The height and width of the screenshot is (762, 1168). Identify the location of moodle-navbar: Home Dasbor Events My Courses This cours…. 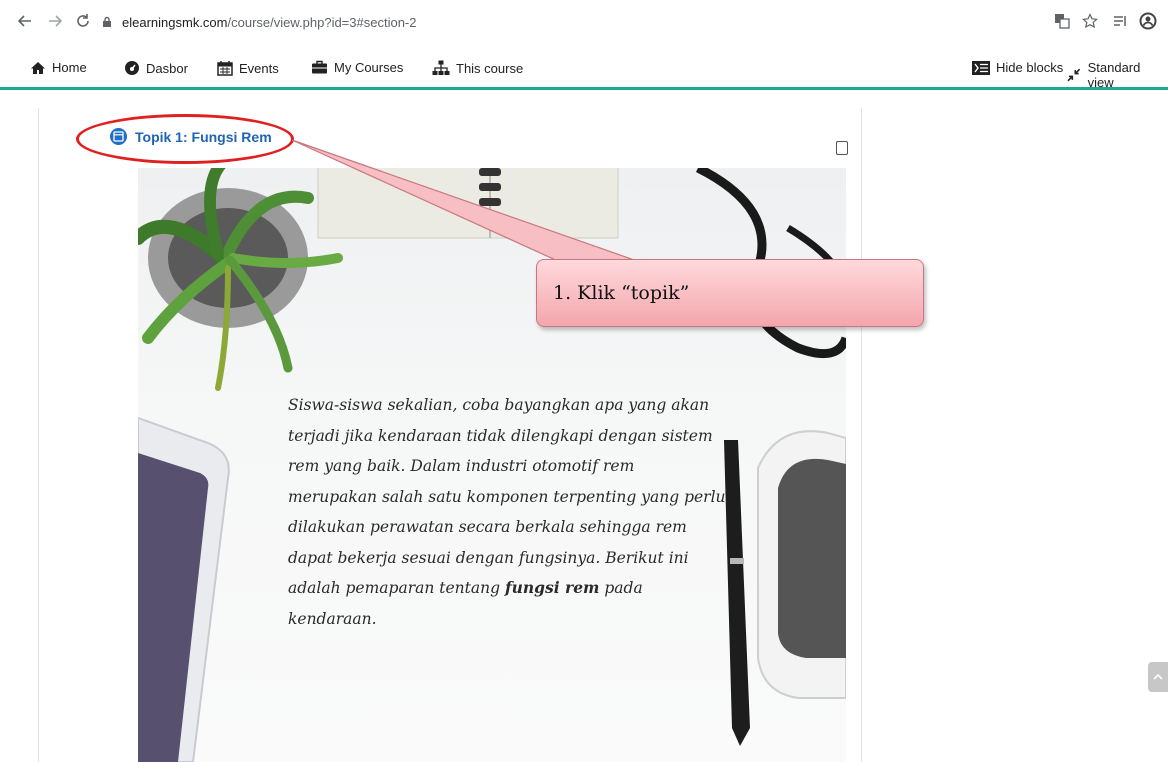
(584, 70).